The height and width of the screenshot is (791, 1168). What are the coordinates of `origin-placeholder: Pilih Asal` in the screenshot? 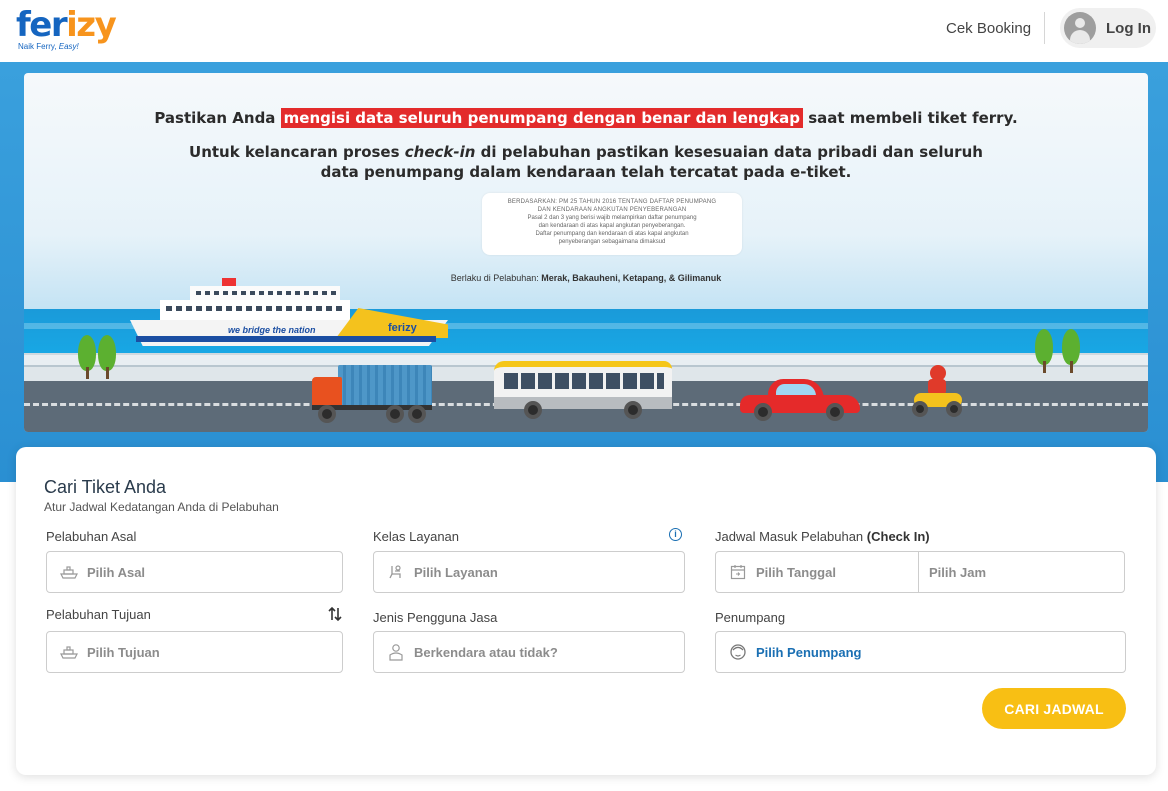 It's located at (116, 572).